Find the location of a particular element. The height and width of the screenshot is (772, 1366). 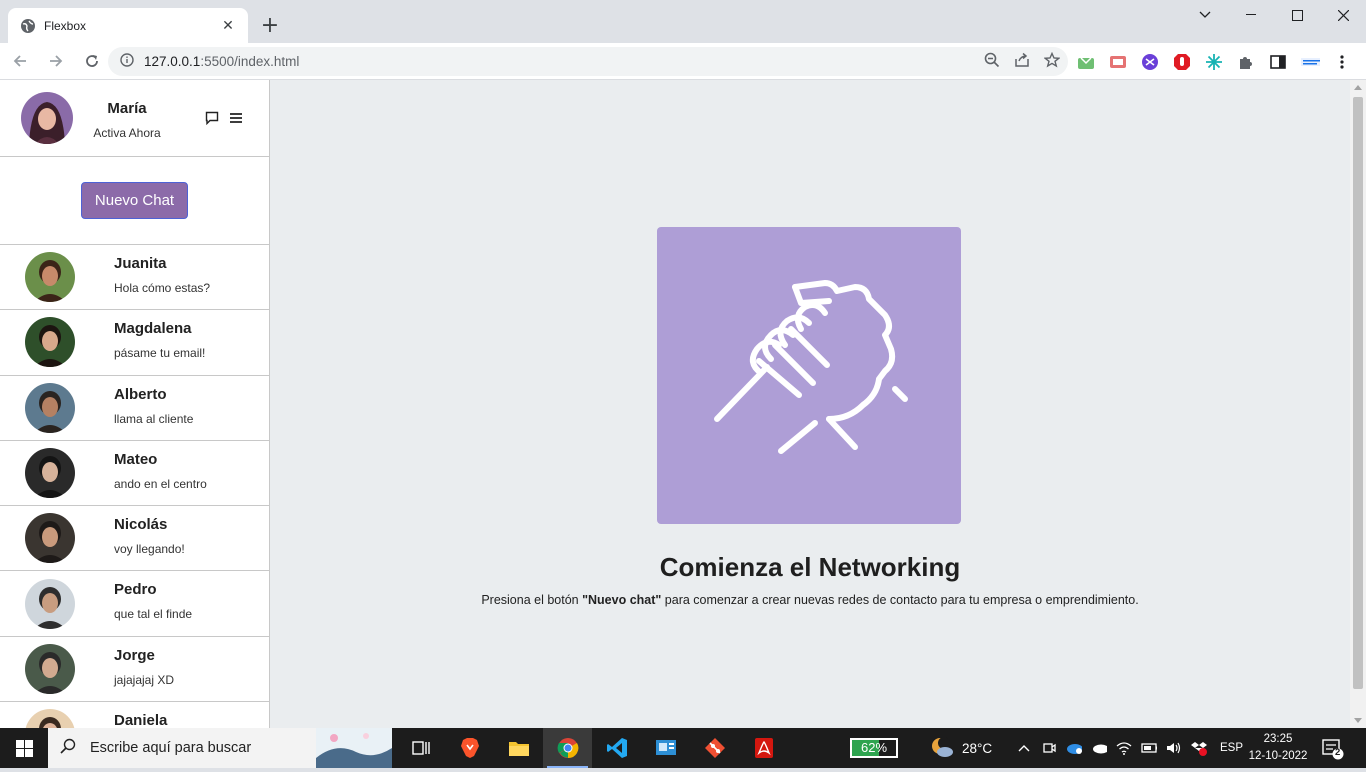

address-bar: 127.0.0.1:5500/index.html is located at coordinates (588, 61).